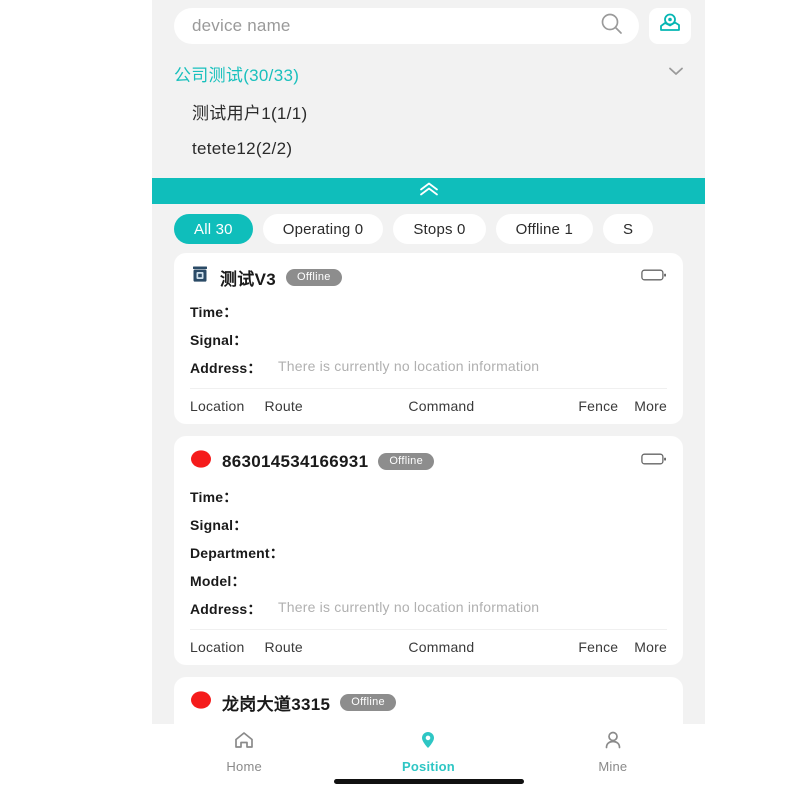  What do you see at coordinates (248, 279) in the screenshot?
I see `device-name: 测试V3` at bounding box center [248, 279].